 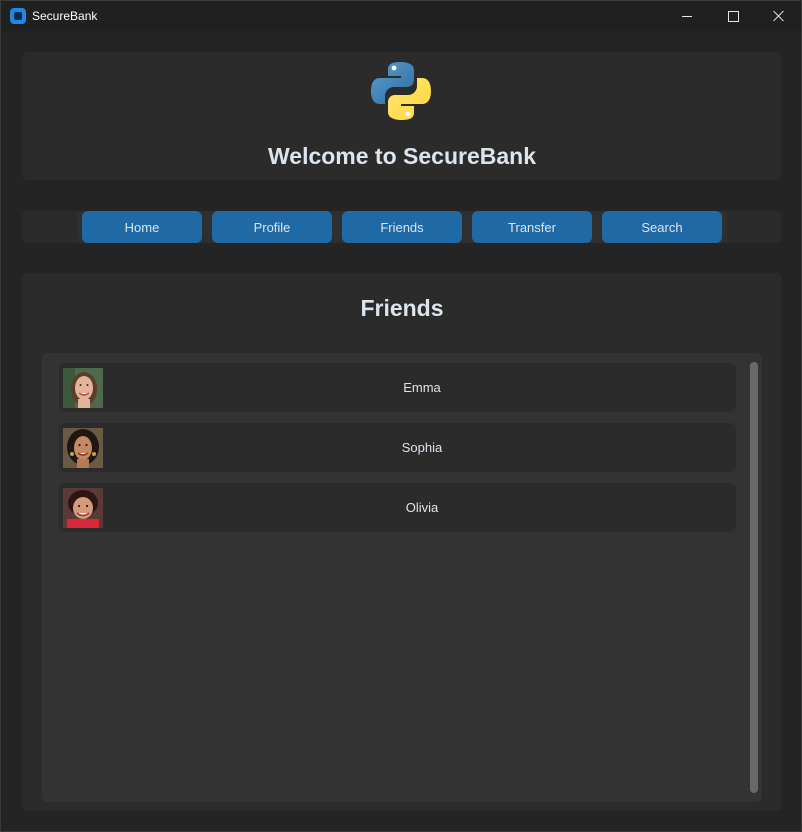 What do you see at coordinates (272, 227) in the screenshot?
I see `profile-button: Profile` at bounding box center [272, 227].